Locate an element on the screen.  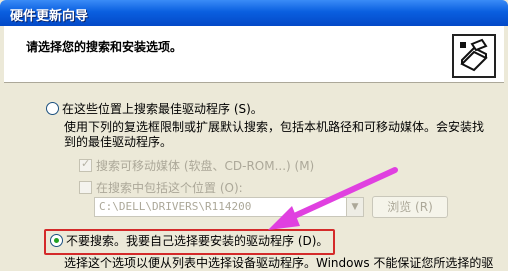
arrow-annotation-icon is located at coordinates (333, 198).